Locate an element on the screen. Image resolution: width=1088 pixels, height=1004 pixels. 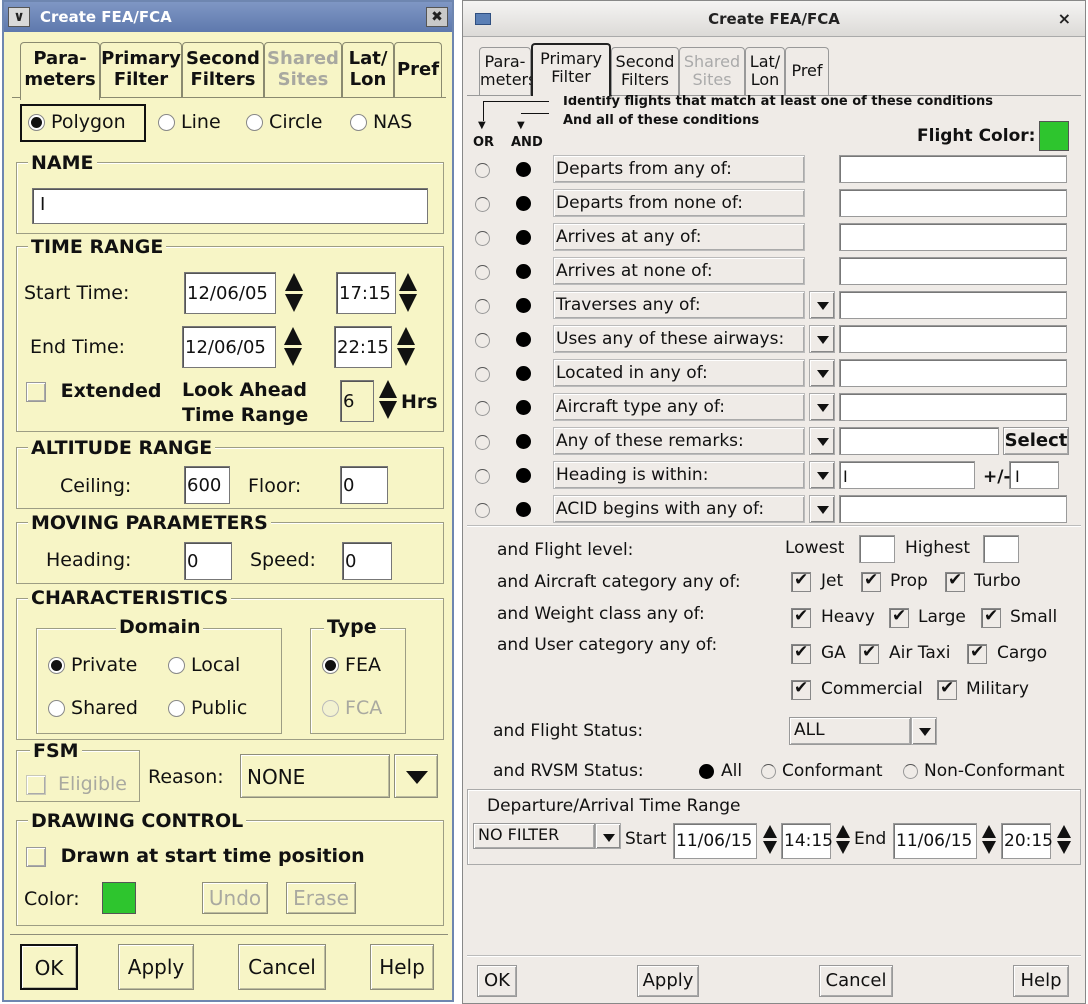
start-time-spinner is located at coordinates (409, 292).